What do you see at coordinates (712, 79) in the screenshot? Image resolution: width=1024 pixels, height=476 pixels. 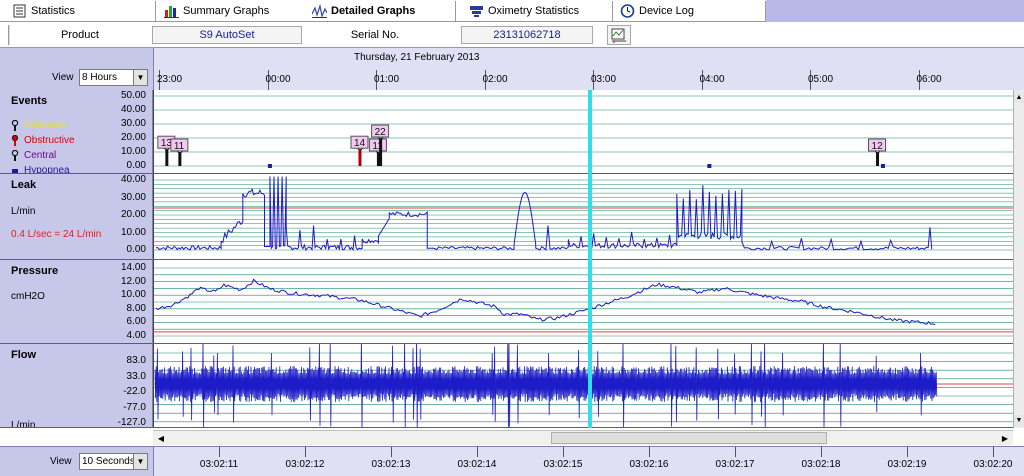 I see `hour-tick-label: 04:00` at bounding box center [712, 79].